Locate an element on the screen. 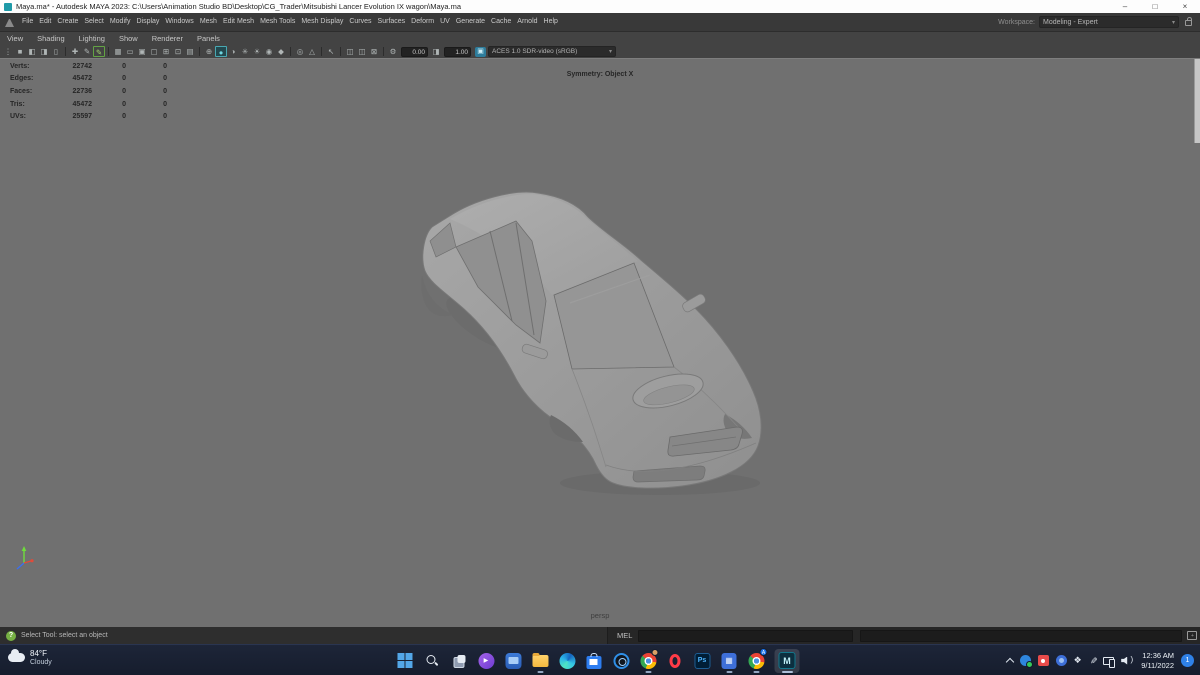  calculator-button: ▦ is located at coordinates (728, 661).